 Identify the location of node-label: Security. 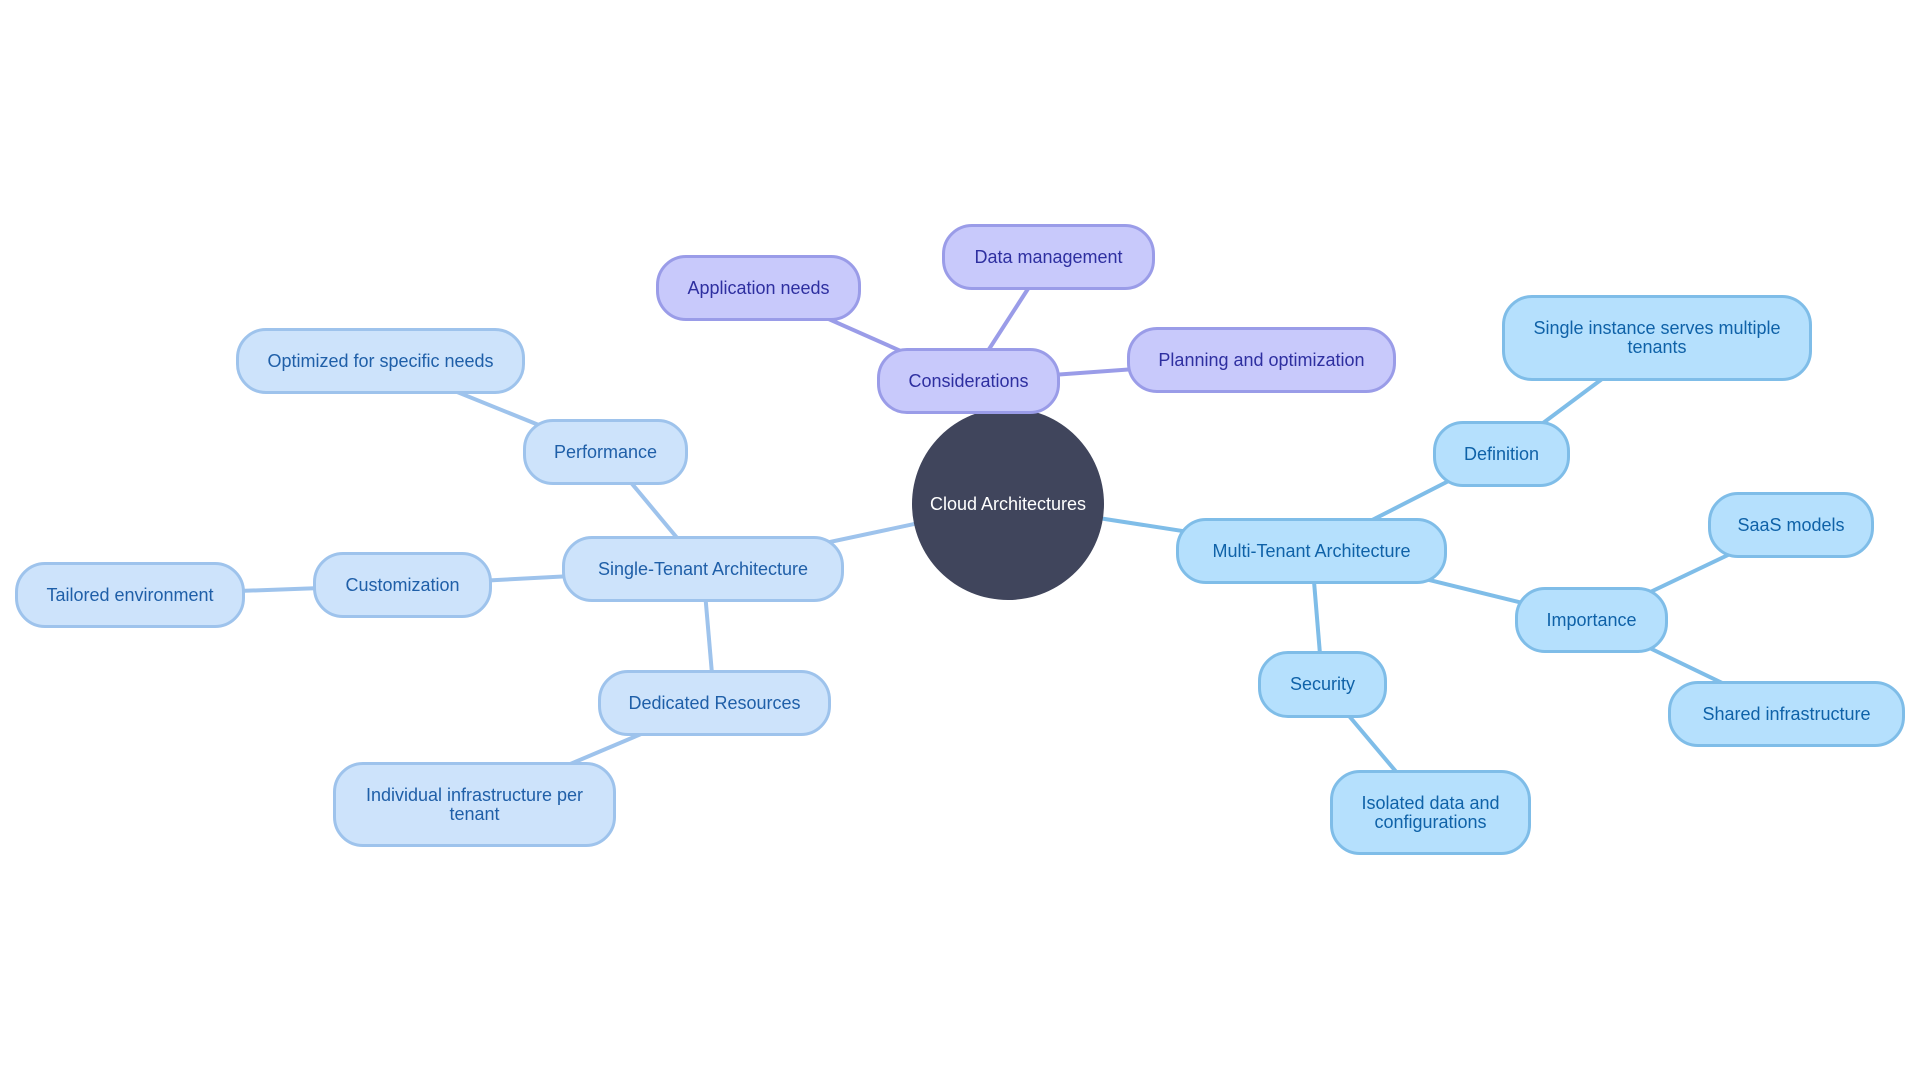
(1322, 684).